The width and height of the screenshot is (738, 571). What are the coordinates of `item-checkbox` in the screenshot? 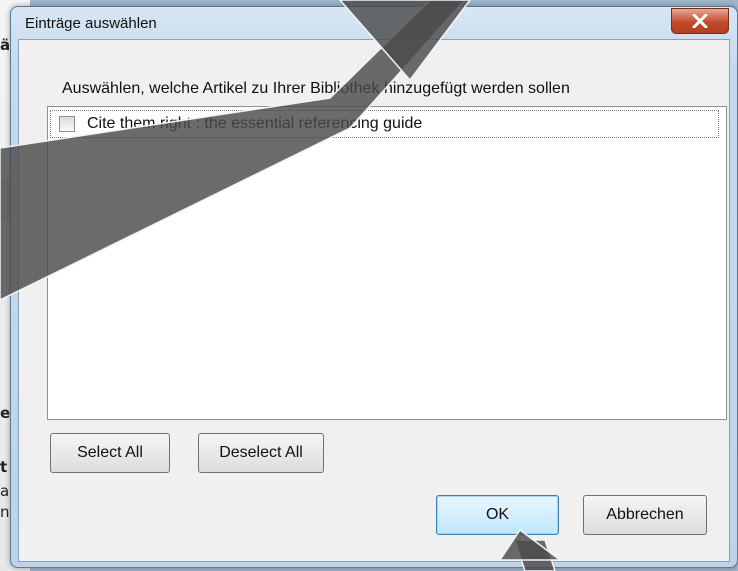 It's located at (67, 124).